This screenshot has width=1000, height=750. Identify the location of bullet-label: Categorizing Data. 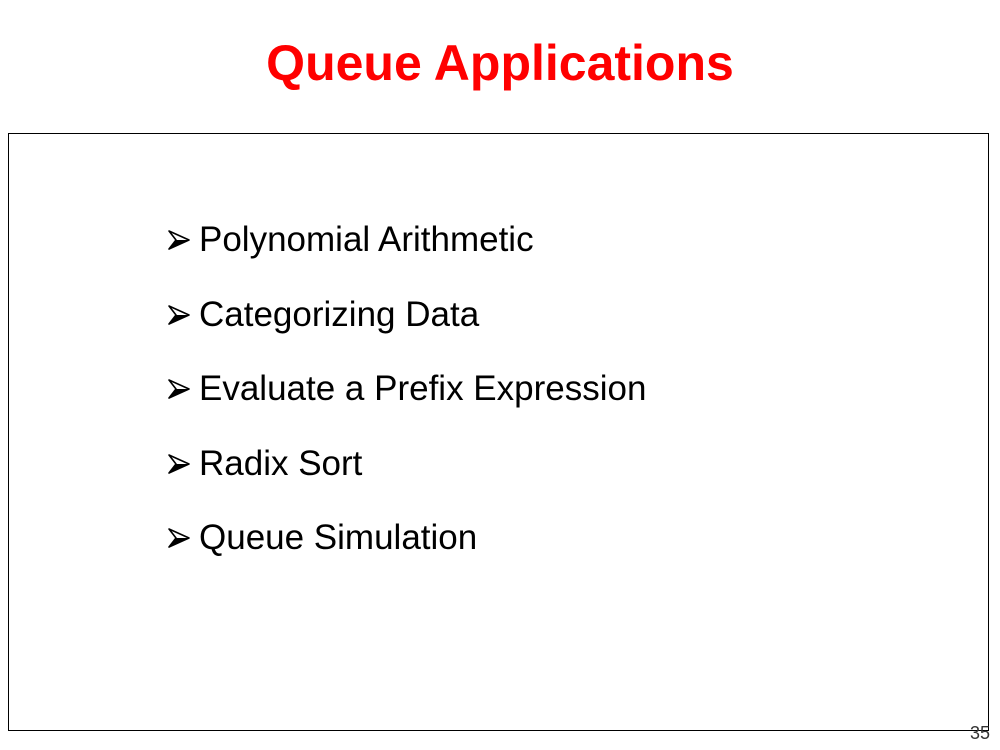
(339, 314).